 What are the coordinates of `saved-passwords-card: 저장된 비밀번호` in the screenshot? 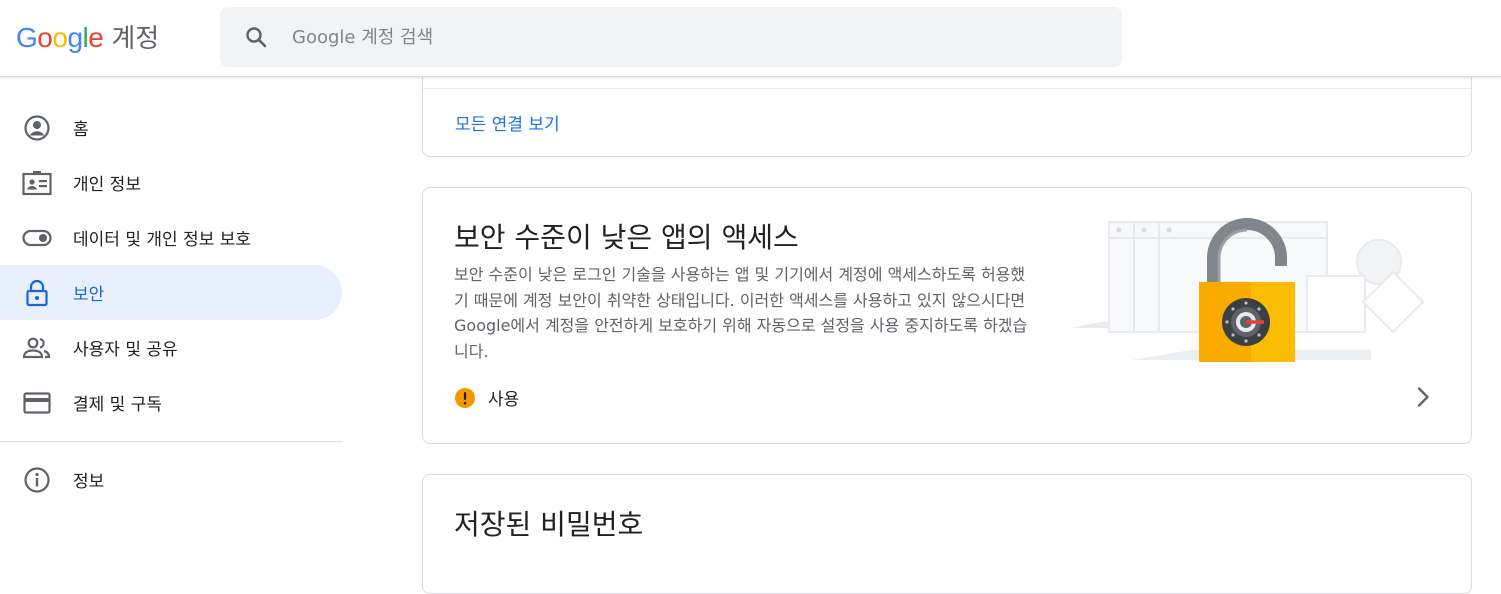 It's located at (947, 534).